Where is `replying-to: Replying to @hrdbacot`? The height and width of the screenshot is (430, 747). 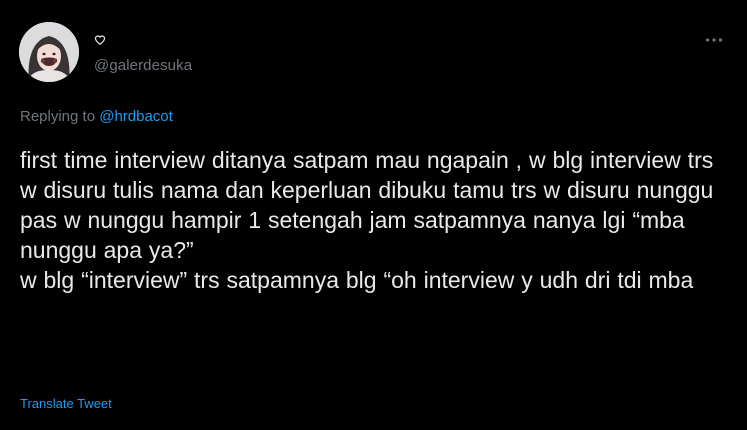 replying-to: Replying to @hrdbacot is located at coordinates (96, 116).